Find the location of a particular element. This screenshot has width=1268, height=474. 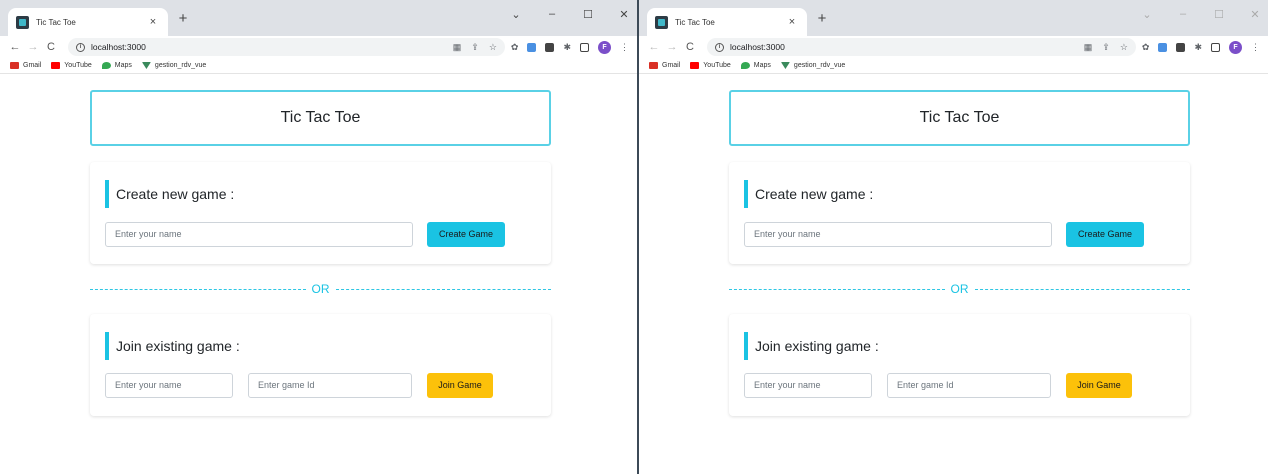

browser-toolbar: ← → C i localhost:3000 ▦ ⇪ ☆ ✿ ✱ F ⋮ is located at coordinates (318, 47).